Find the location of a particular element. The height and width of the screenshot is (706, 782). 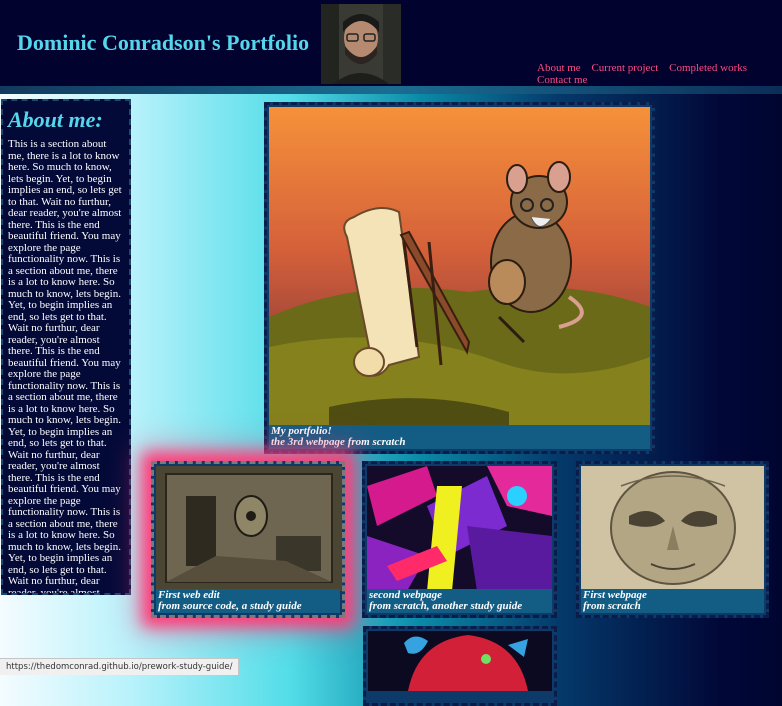

project-subtitle: the 3rd webpage from scratch is located at coordinates (338, 442).